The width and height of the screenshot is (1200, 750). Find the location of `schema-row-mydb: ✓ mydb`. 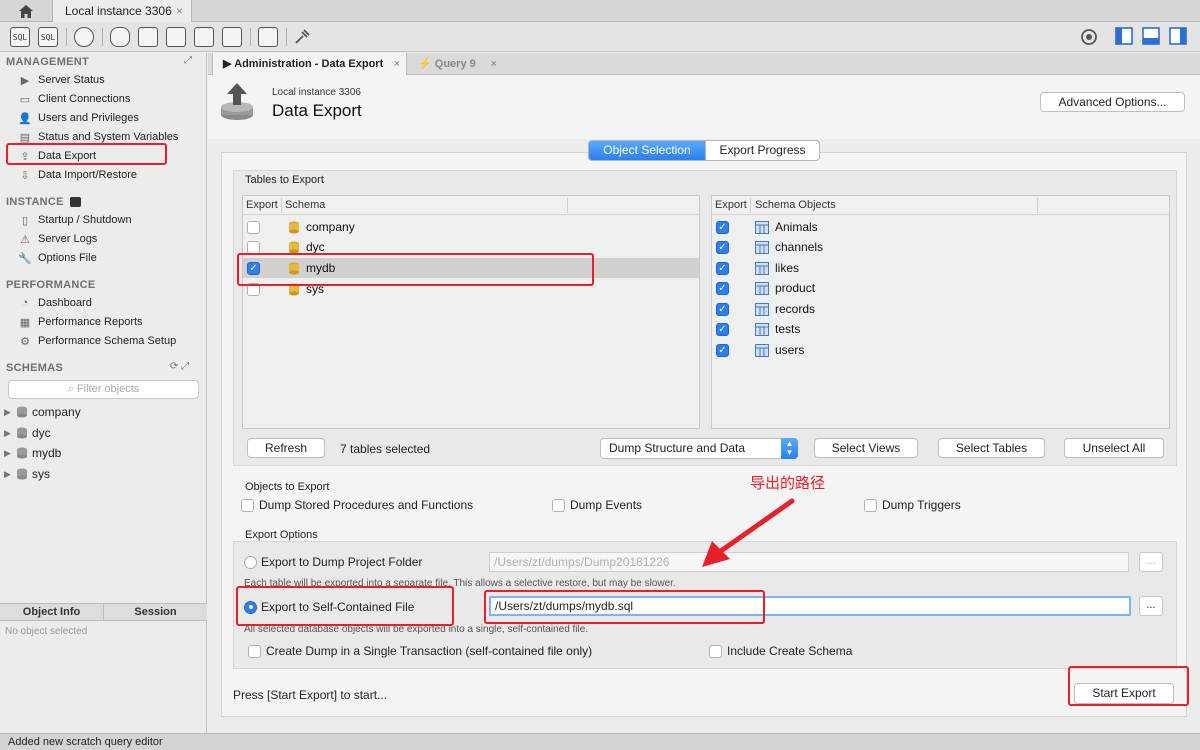

schema-row-mydb: ✓ mydb is located at coordinates (471, 268).